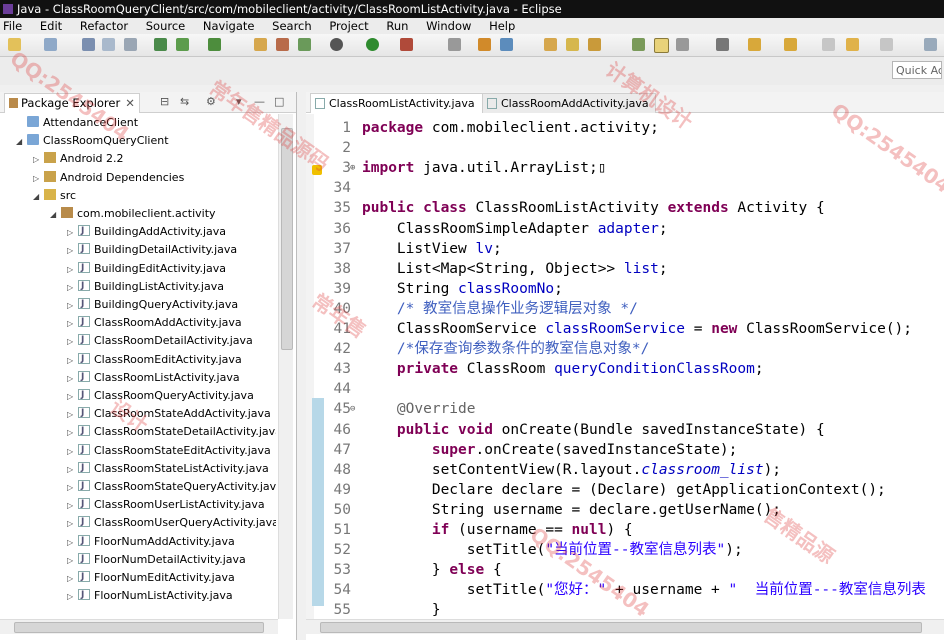 The width and height of the screenshot is (944, 640). Describe the element at coordinates (285, 366) in the screenshot. I see `tree-vertical-scrollbar` at that location.